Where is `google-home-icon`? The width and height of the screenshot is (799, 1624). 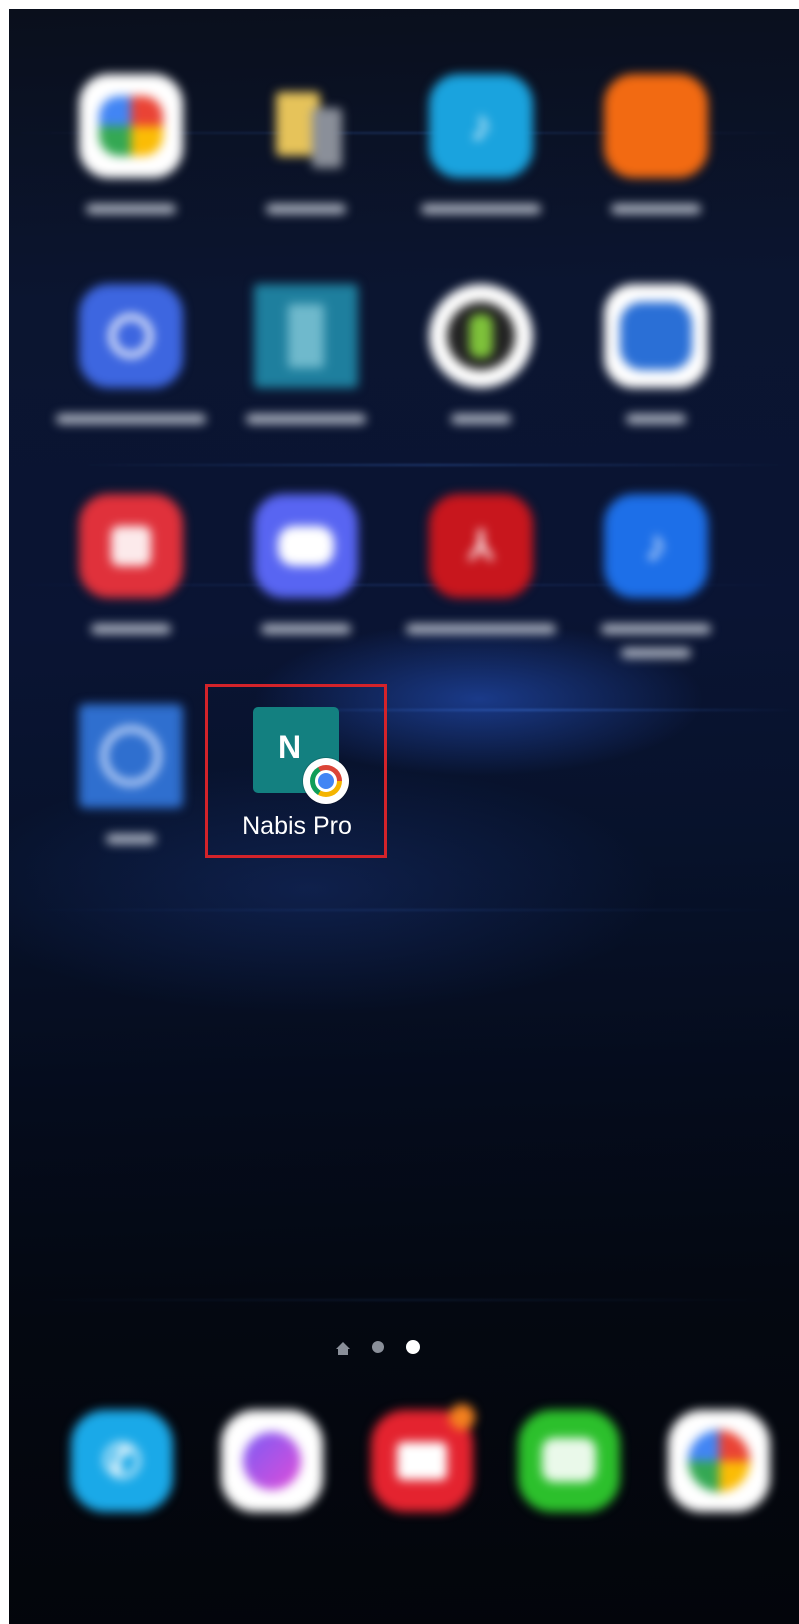
google-home-icon is located at coordinates (131, 126).